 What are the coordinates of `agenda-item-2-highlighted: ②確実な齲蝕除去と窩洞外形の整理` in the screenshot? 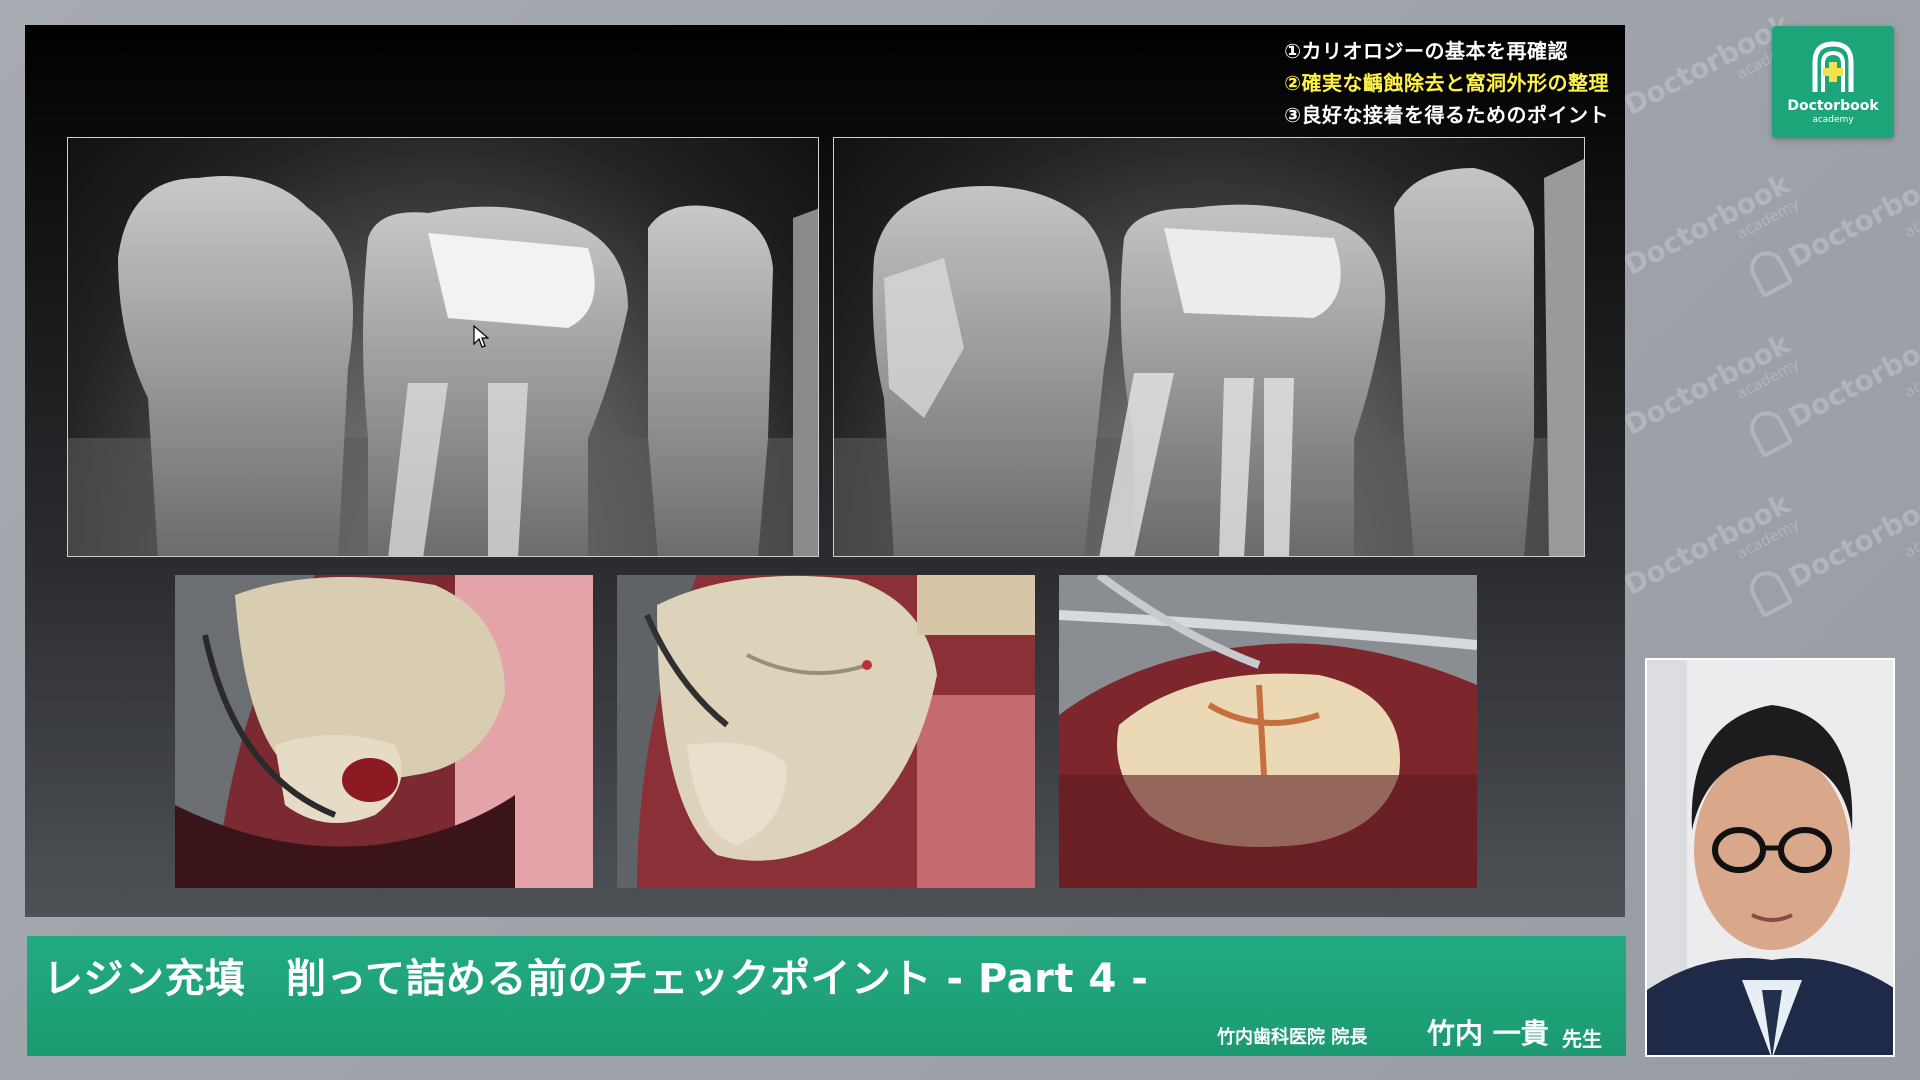 It's located at (1446, 83).